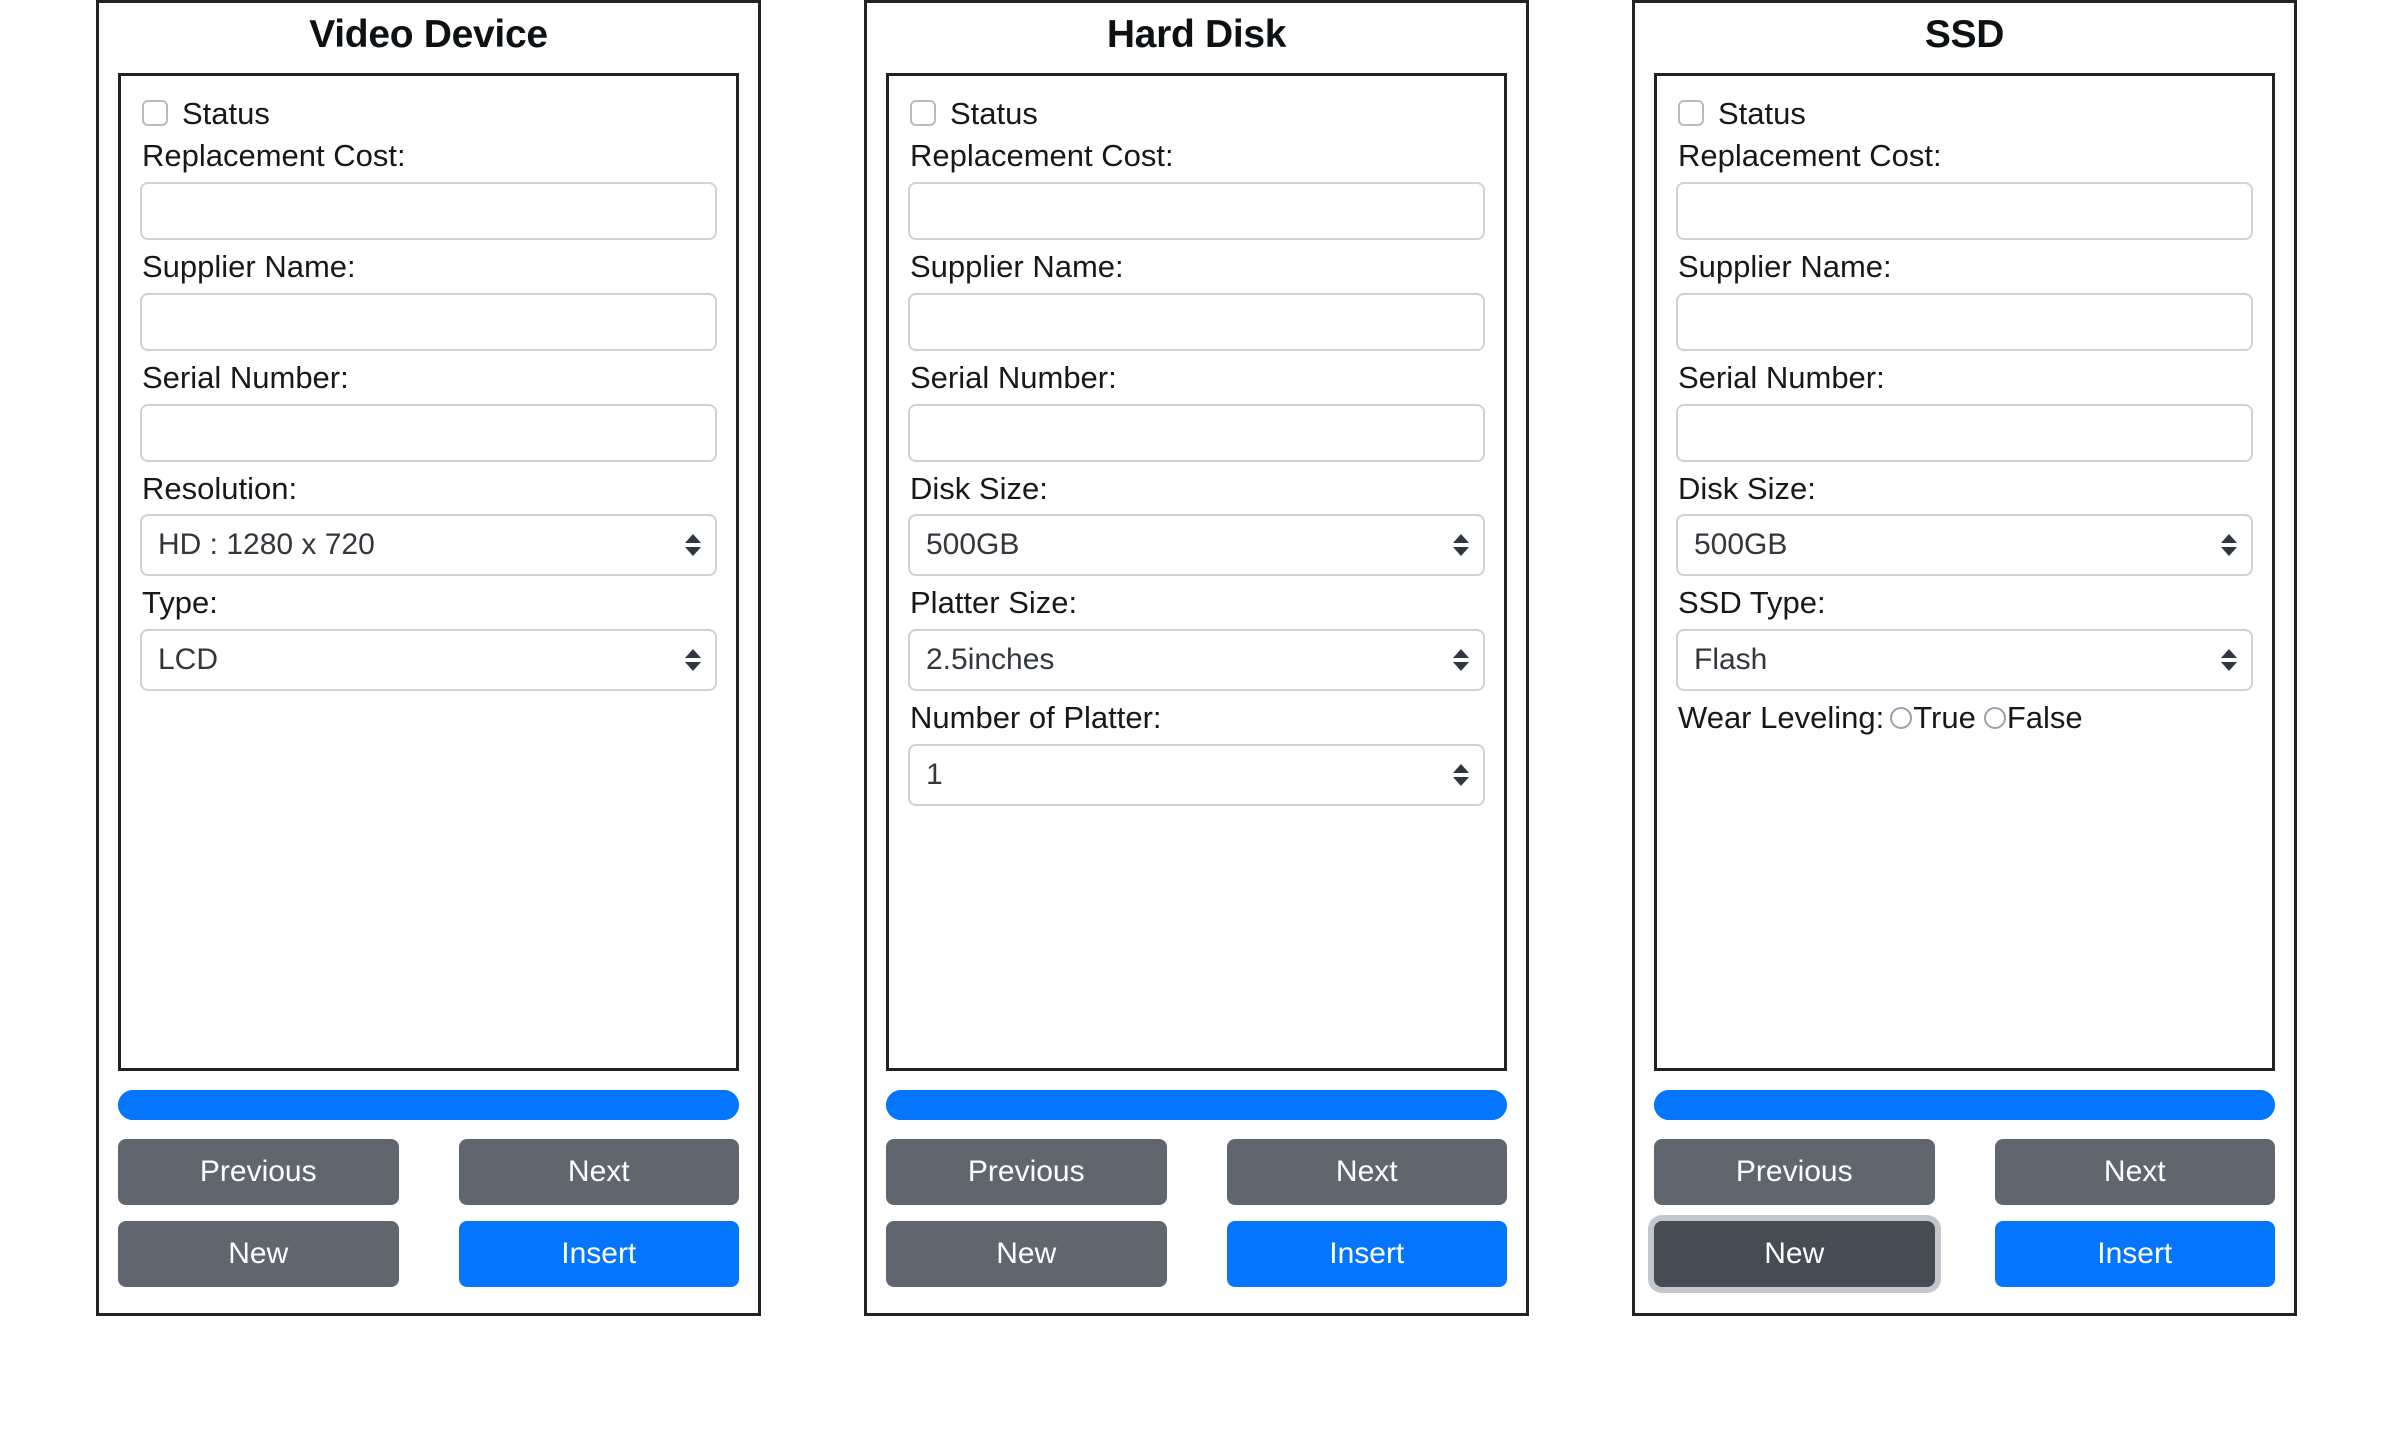  Describe the element at coordinates (266, 545) in the screenshot. I see `resolution-selected-value: HD : 1280 x 720` at that location.